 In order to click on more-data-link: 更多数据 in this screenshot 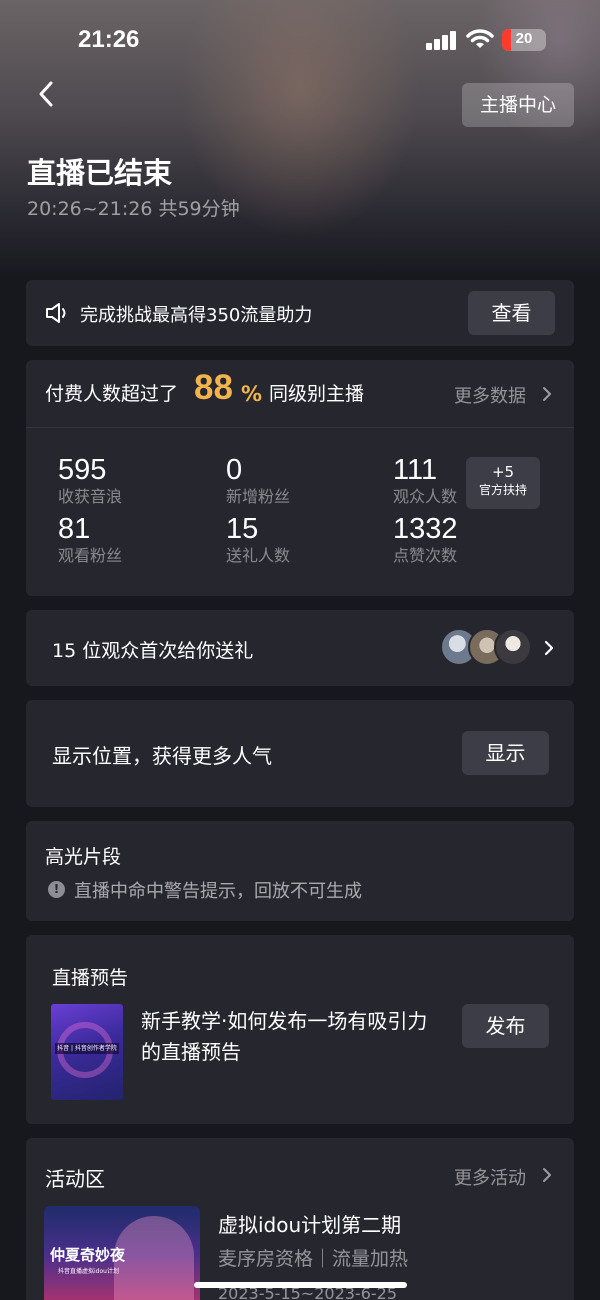, I will do `click(490, 395)`.